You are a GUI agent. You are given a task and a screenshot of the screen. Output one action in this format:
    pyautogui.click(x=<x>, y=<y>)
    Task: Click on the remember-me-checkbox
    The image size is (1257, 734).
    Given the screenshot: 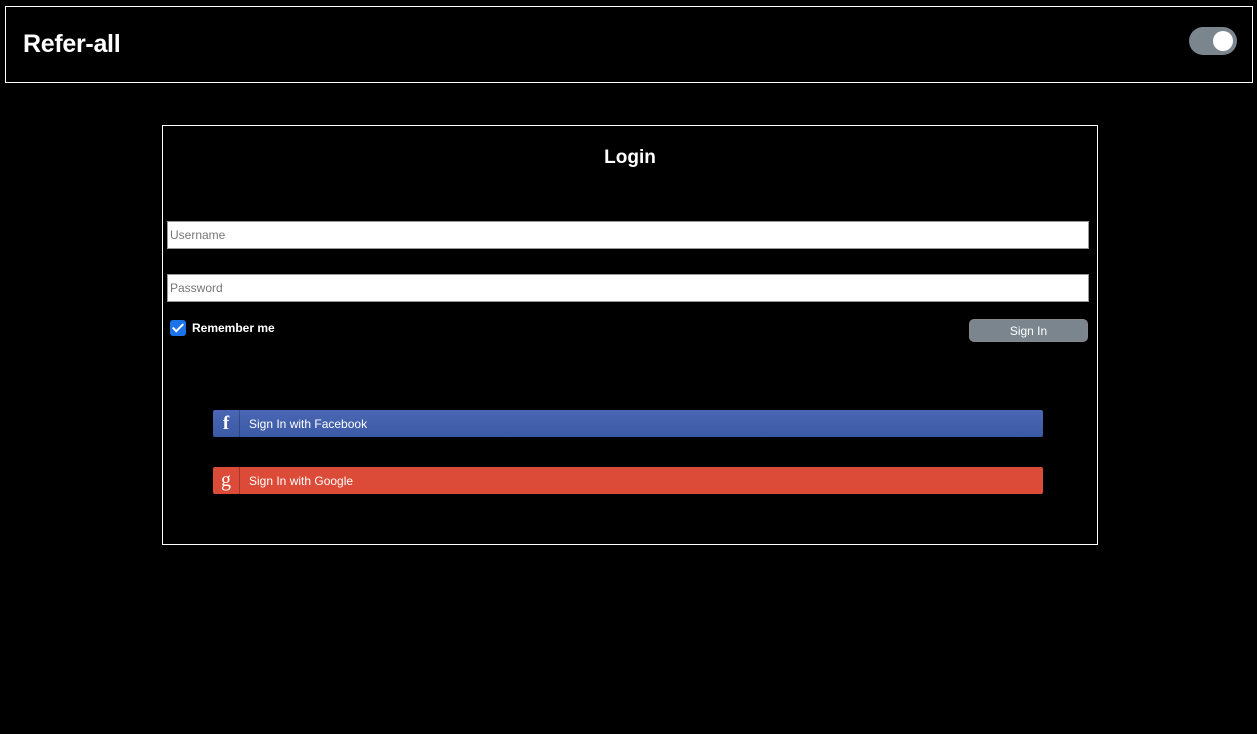 What is the action you would take?
    pyautogui.click(x=178, y=328)
    